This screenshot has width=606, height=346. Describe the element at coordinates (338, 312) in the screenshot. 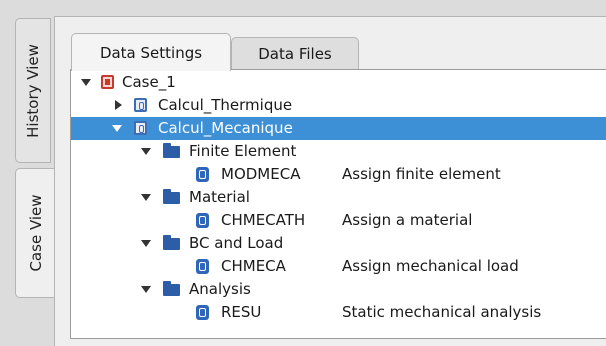

I see `tree-row-resu: RESU Static mechanical analysis` at that location.